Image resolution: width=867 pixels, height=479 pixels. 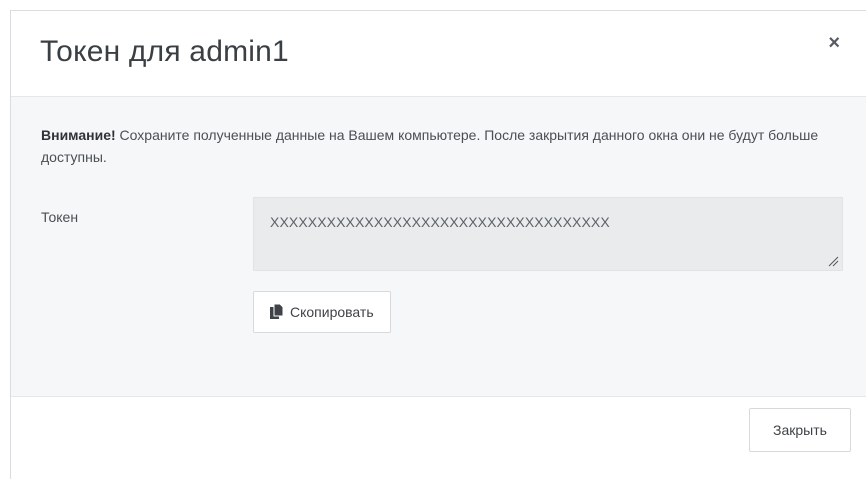 I want to click on close-button-label: Закрыть, so click(x=800, y=430).